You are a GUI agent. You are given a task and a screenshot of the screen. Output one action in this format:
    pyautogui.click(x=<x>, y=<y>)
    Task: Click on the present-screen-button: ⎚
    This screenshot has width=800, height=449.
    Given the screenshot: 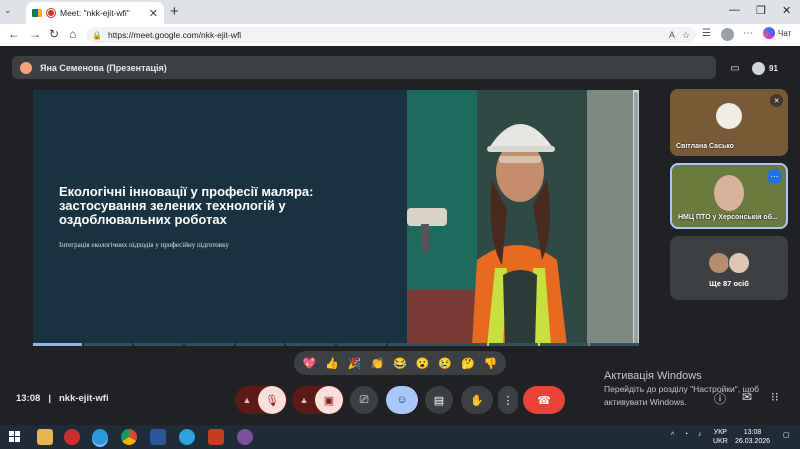 What is the action you would take?
    pyautogui.click(x=364, y=400)
    